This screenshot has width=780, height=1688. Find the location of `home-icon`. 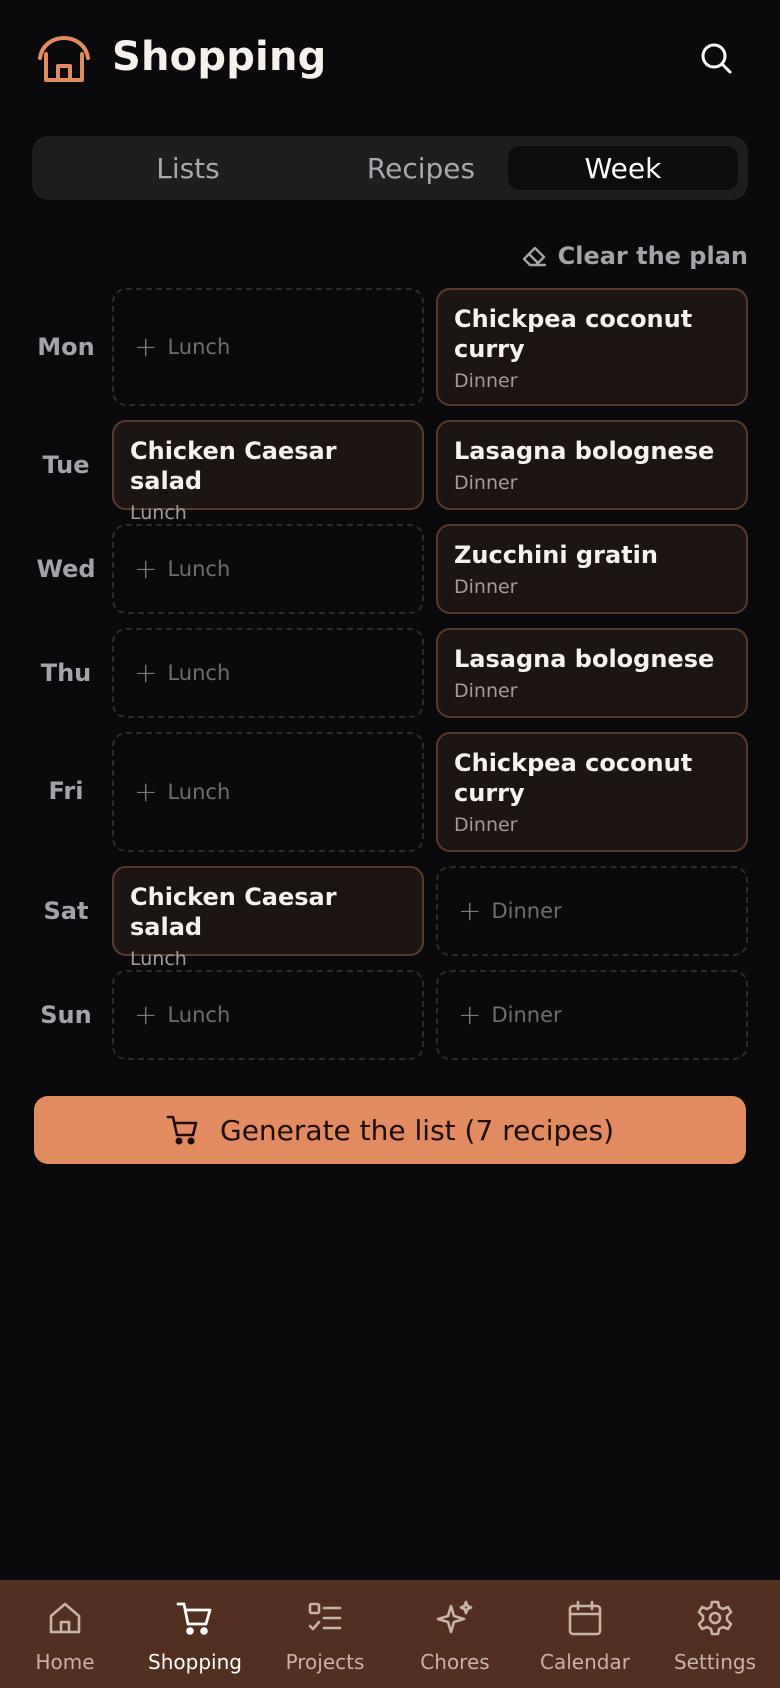

home-icon is located at coordinates (65, 1618).